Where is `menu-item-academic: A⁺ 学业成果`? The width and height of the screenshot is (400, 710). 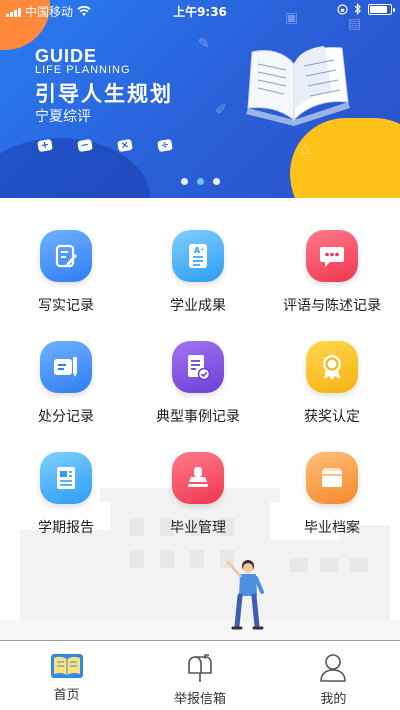
menu-item-academic: A⁺ 学业成果 is located at coordinates (198, 272).